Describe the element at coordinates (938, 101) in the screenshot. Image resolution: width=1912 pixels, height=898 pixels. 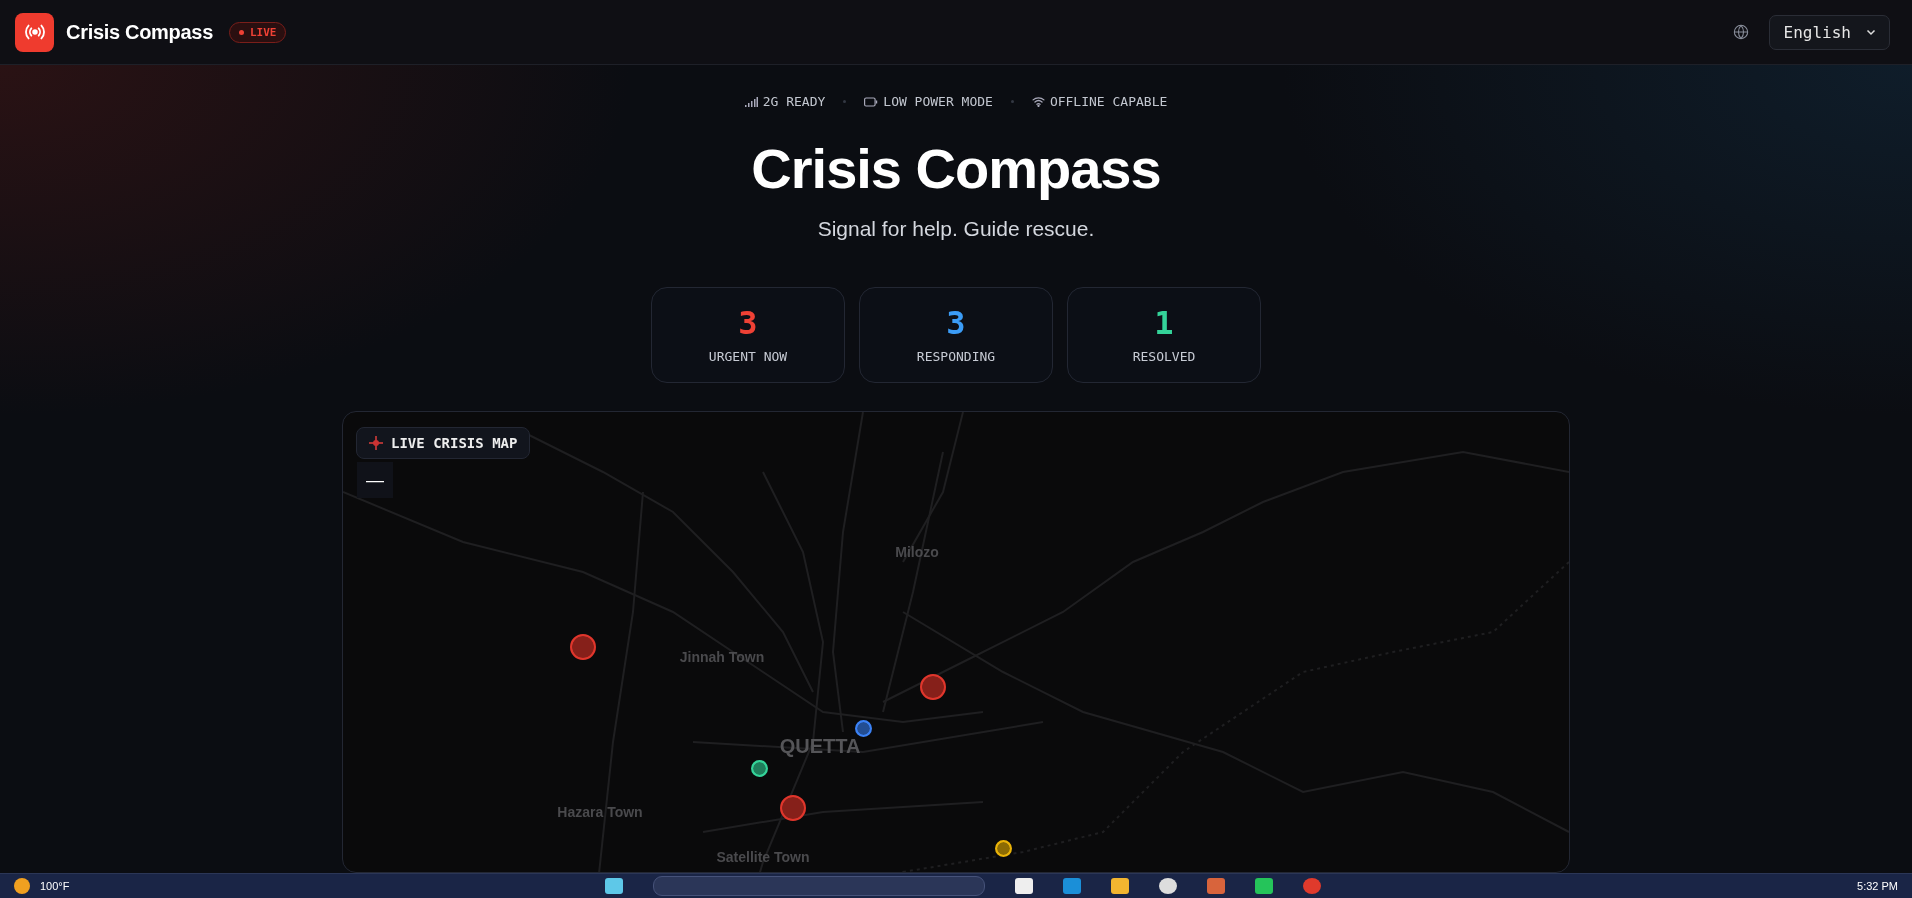
I see `status-label: LOW POWER MODE` at that location.